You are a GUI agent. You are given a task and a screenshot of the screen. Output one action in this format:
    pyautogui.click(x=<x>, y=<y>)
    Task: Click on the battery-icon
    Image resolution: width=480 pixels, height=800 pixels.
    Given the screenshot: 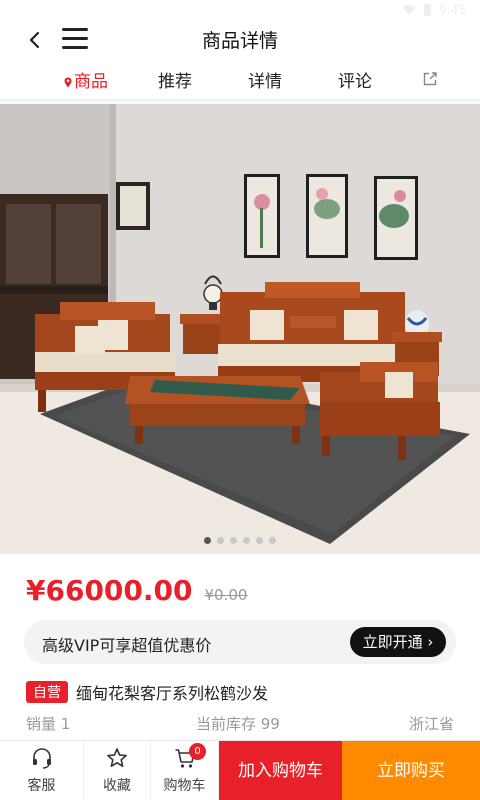 What is the action you would take?
    pyautogui.click(x=428, y=10)
    